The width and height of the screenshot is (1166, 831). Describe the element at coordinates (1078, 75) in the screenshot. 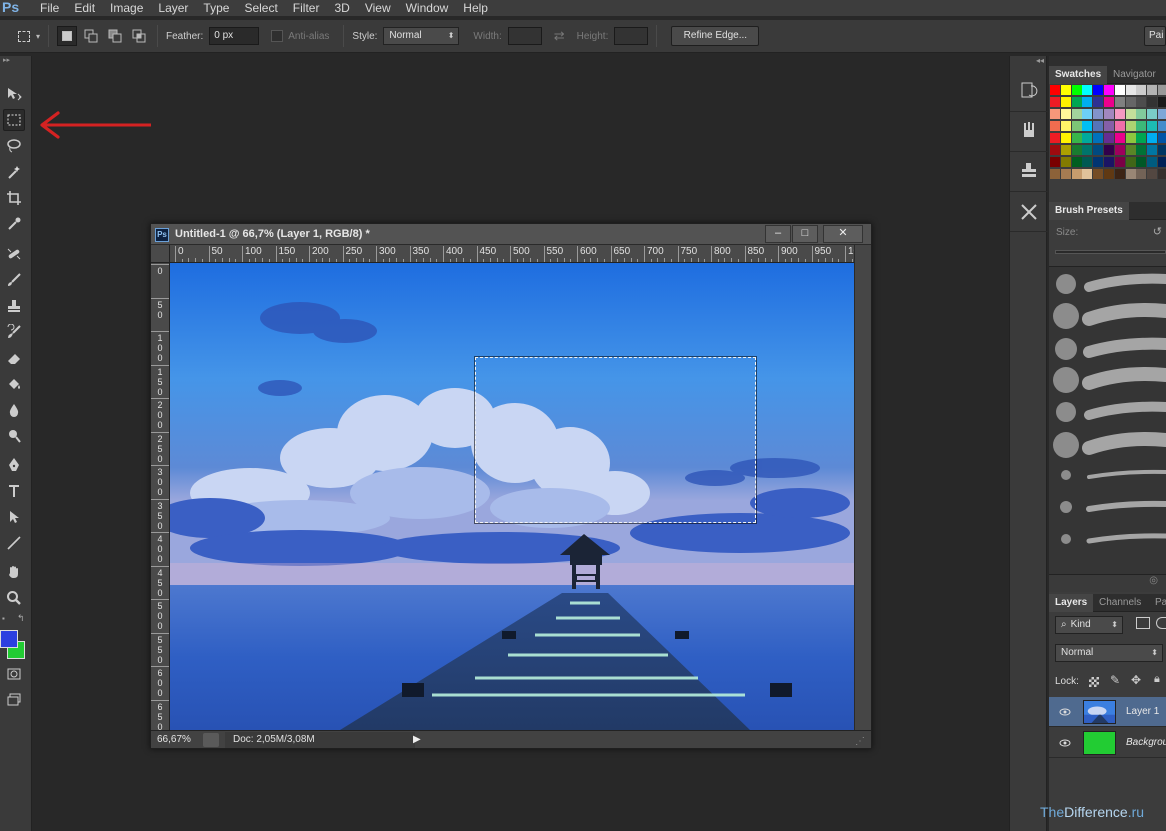

I see `tab-swatches: Swatches` at that location.